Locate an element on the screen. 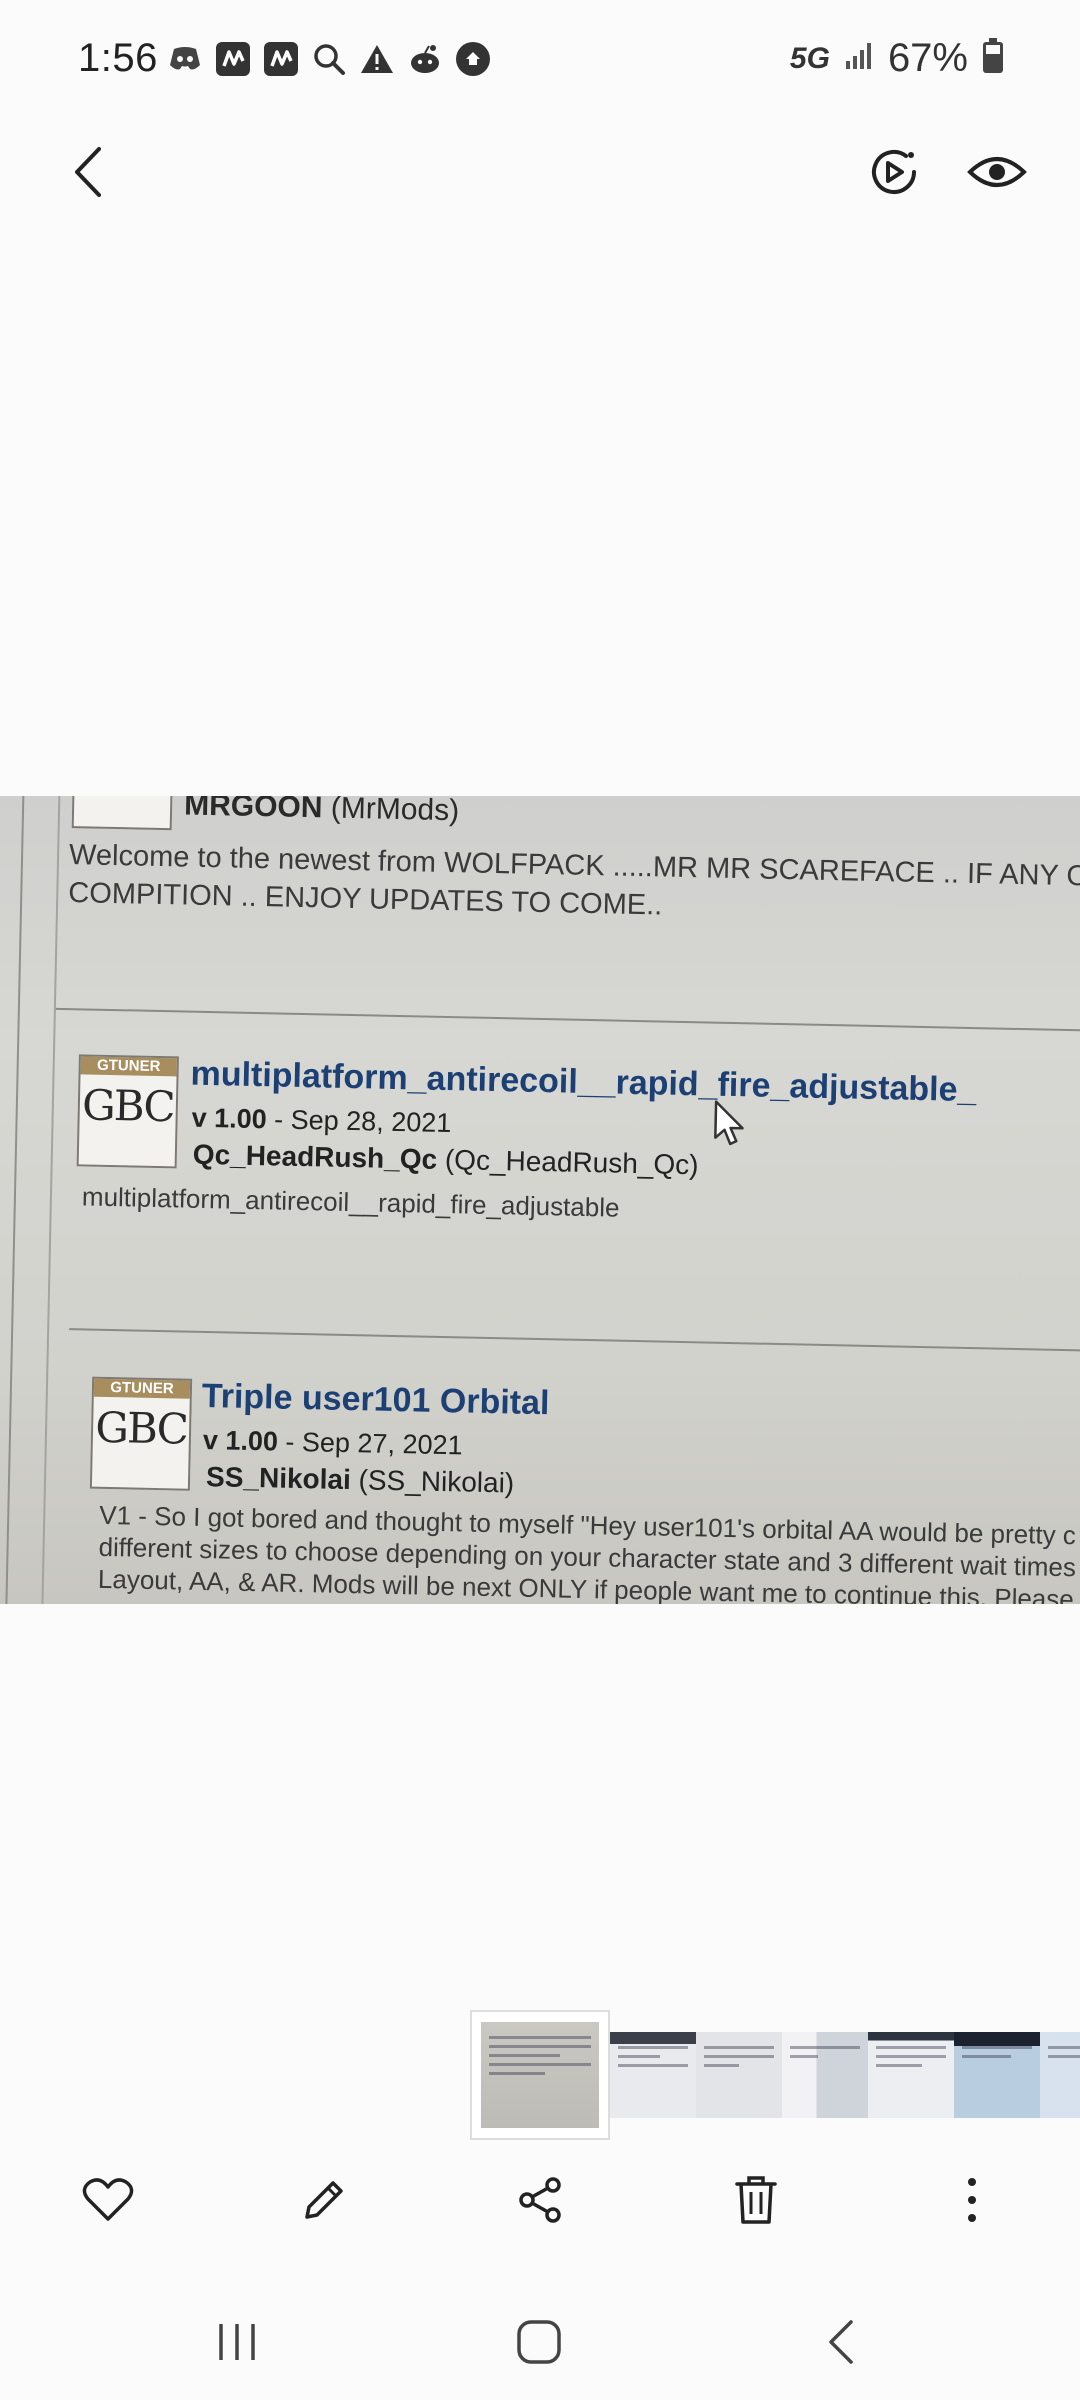 The height and width of the screenshot is (2400, 1080). entry-version: v 1.00 - Sep 27, 2021 is located at coordinates (333, 1443).